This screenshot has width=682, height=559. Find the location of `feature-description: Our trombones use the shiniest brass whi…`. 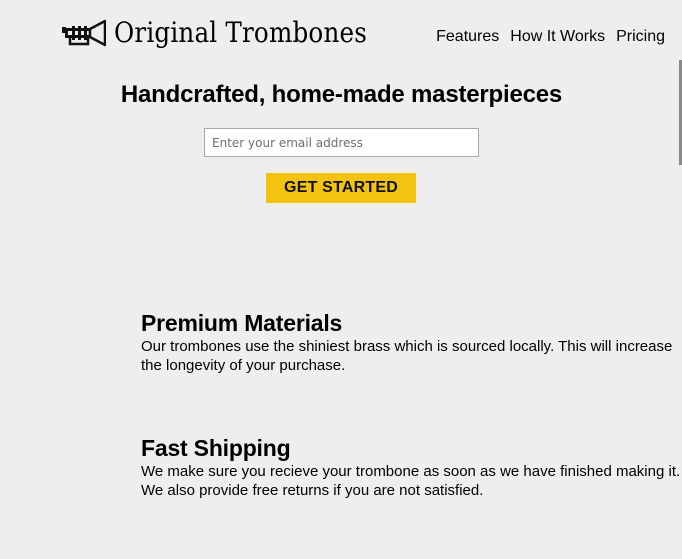

feature-description: Our trombones use the shiniest brass whi… is located at coordinates (407, 356).